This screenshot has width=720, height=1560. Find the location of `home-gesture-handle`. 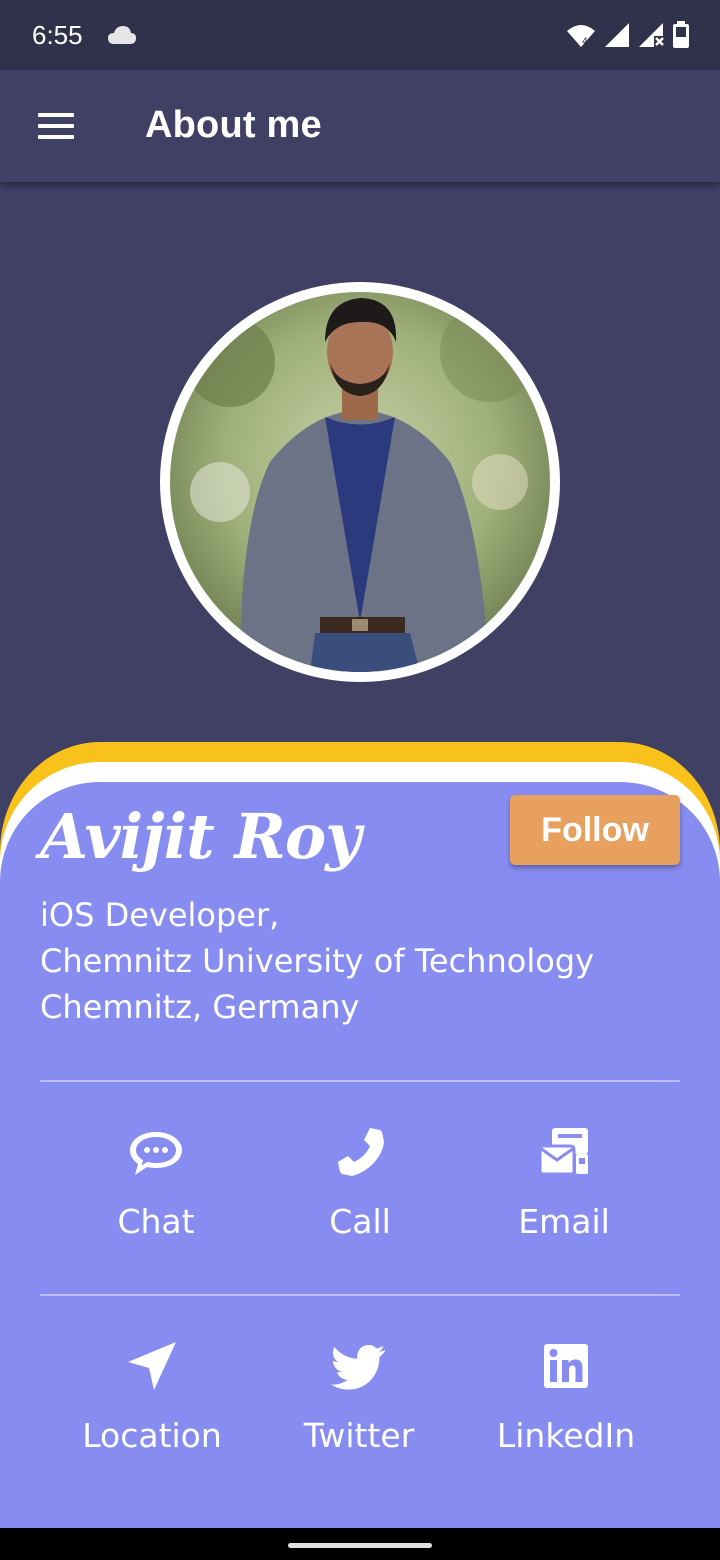

home-gesture-handle is located at coordinates (360, 1545).